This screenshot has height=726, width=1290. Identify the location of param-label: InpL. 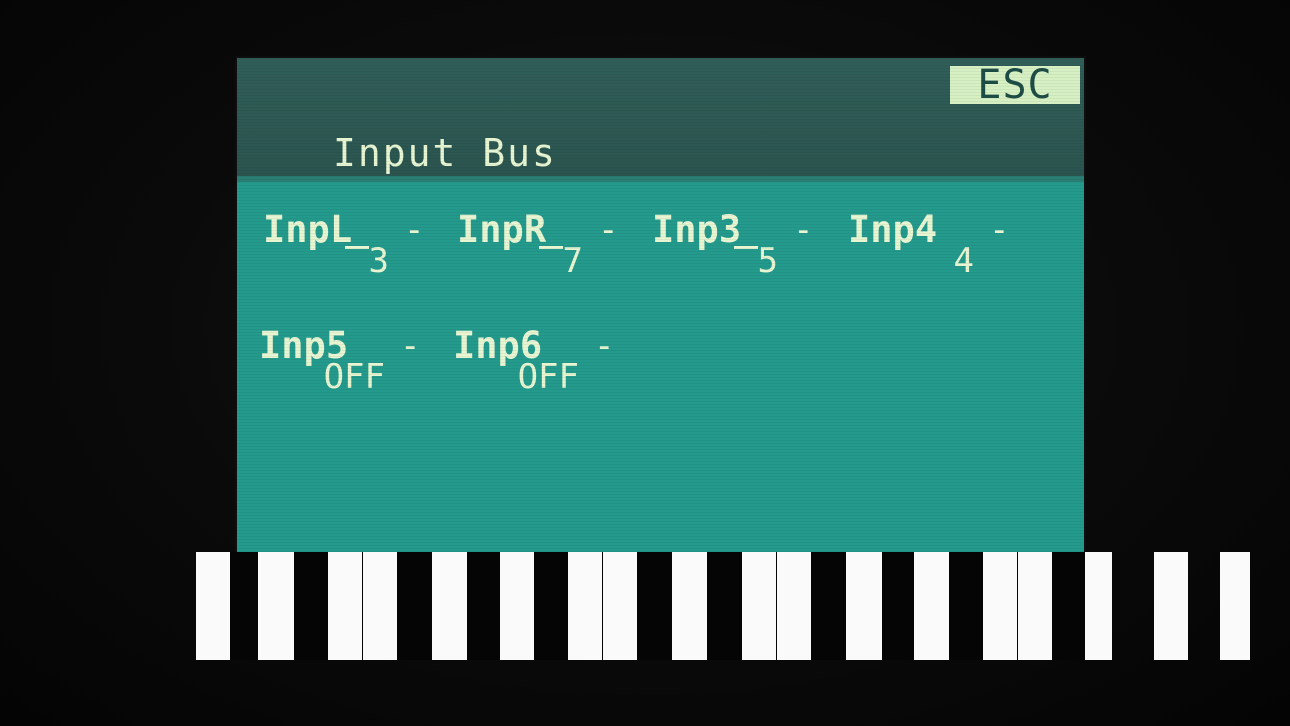
(308, 229).